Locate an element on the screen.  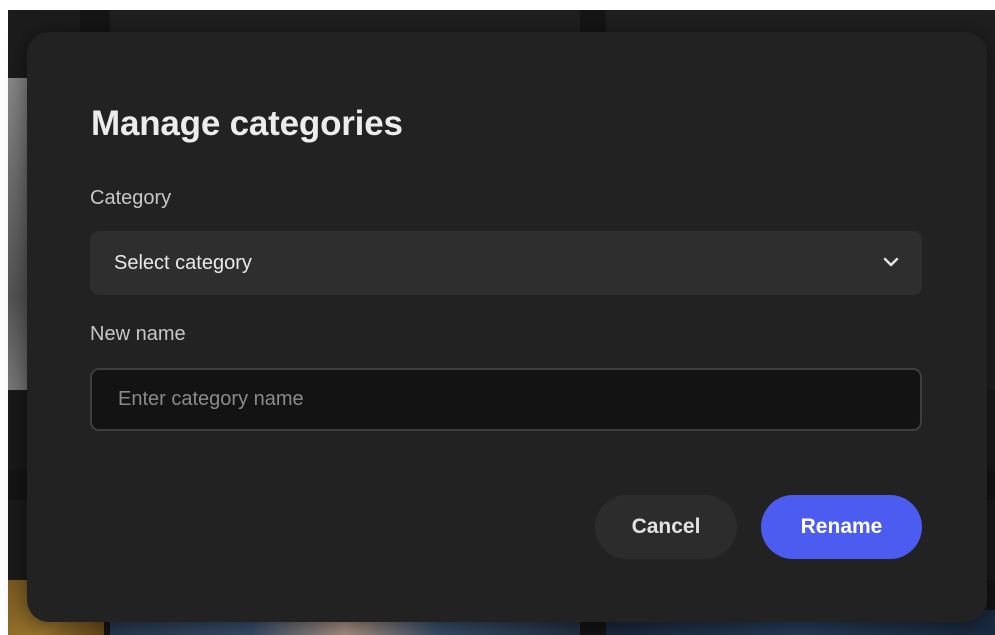
chevron-down-icon is located at coordinates (891, 262).